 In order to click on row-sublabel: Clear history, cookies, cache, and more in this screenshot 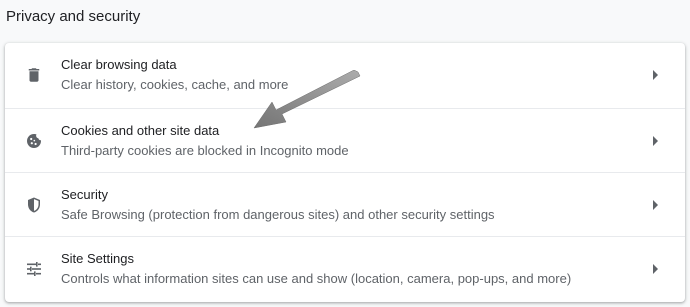, I will do `click(175, 84)`.